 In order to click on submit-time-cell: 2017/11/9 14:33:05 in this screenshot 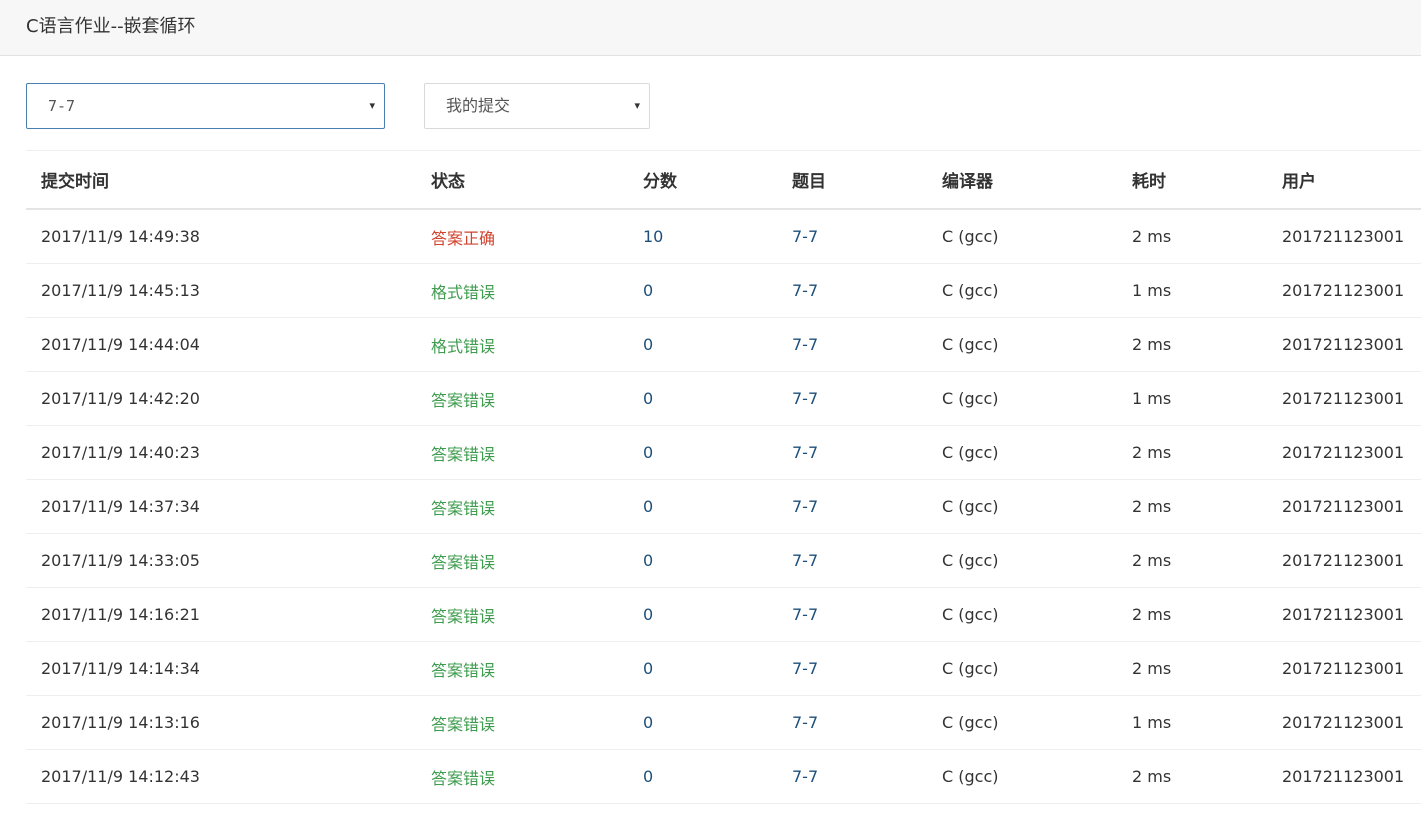, I will do `click(221, 560)`.